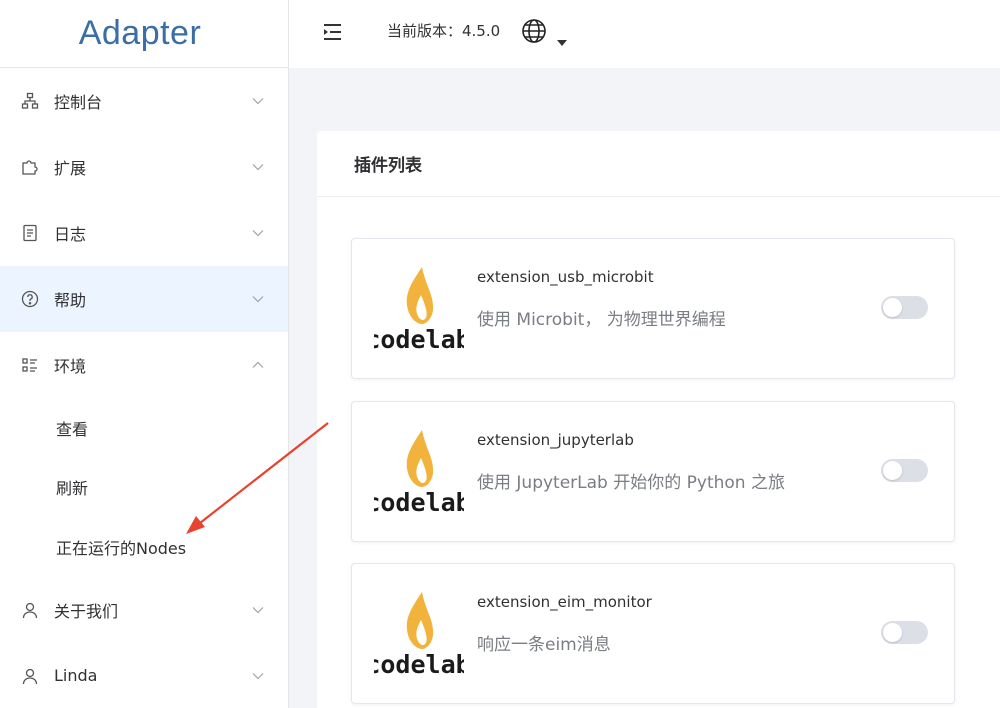  What do you see at coordinates (644, 34) in the screenshot?
I see `top-header: 当前版本：4.5.0` at bounding box center [644, 34].